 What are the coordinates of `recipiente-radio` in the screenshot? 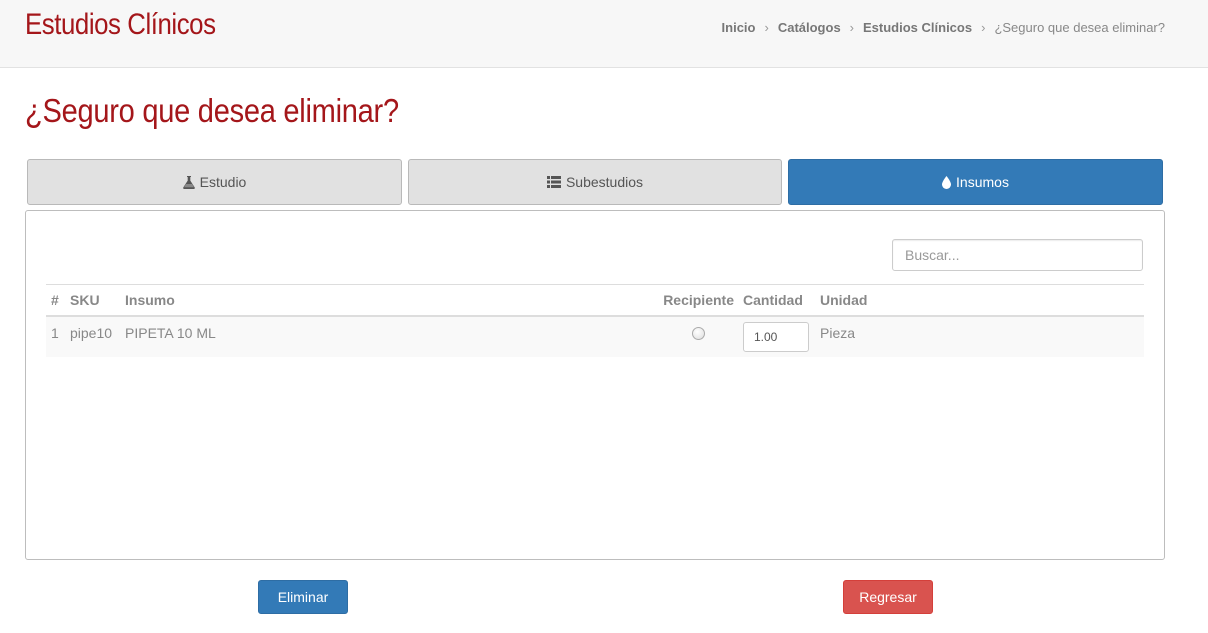 It's located at (699, 333).